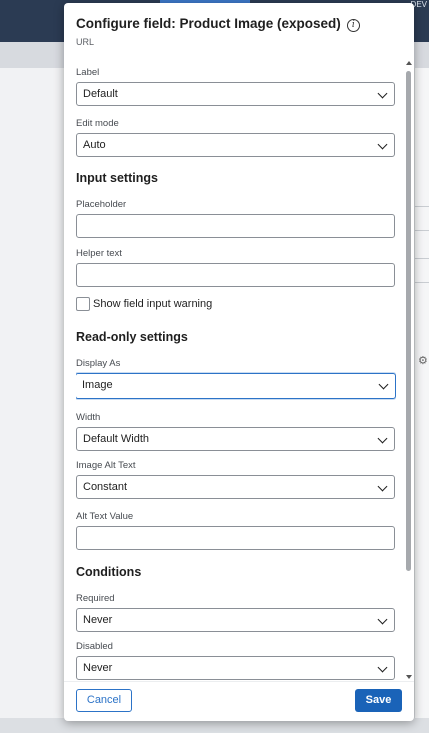 This screenshot has width=429, height=733. I want to click on disabled-label: Disabled, so click(94, 646).